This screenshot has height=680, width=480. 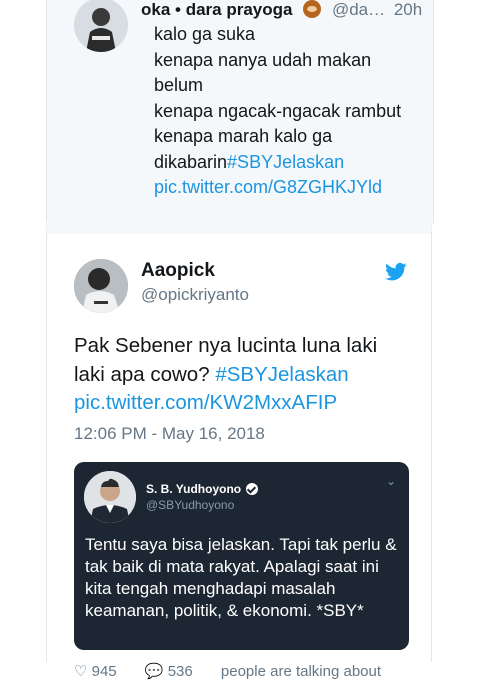 I want to click on verified-icon, so click(x=252, y=489).